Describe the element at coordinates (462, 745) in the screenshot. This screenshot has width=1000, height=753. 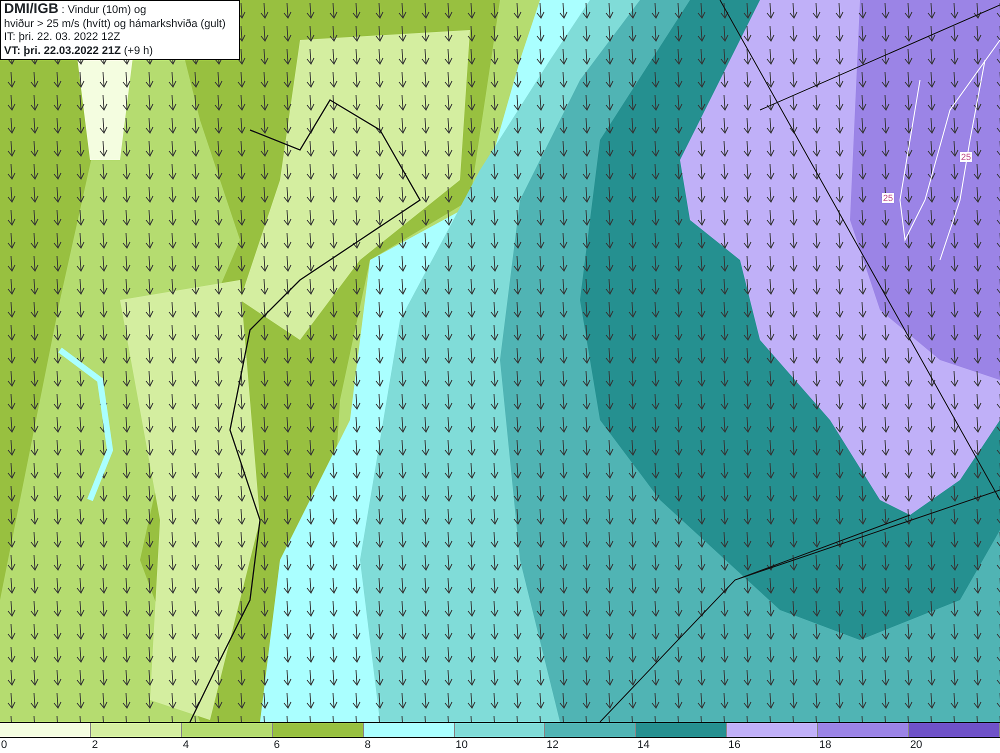
I see `legend-tick-label: 10` at that location.